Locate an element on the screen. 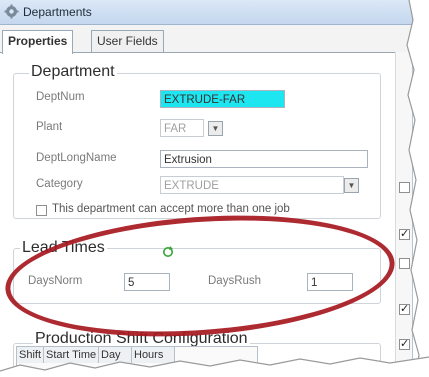  department-group-title: Department is located at coordinates (73, 72).